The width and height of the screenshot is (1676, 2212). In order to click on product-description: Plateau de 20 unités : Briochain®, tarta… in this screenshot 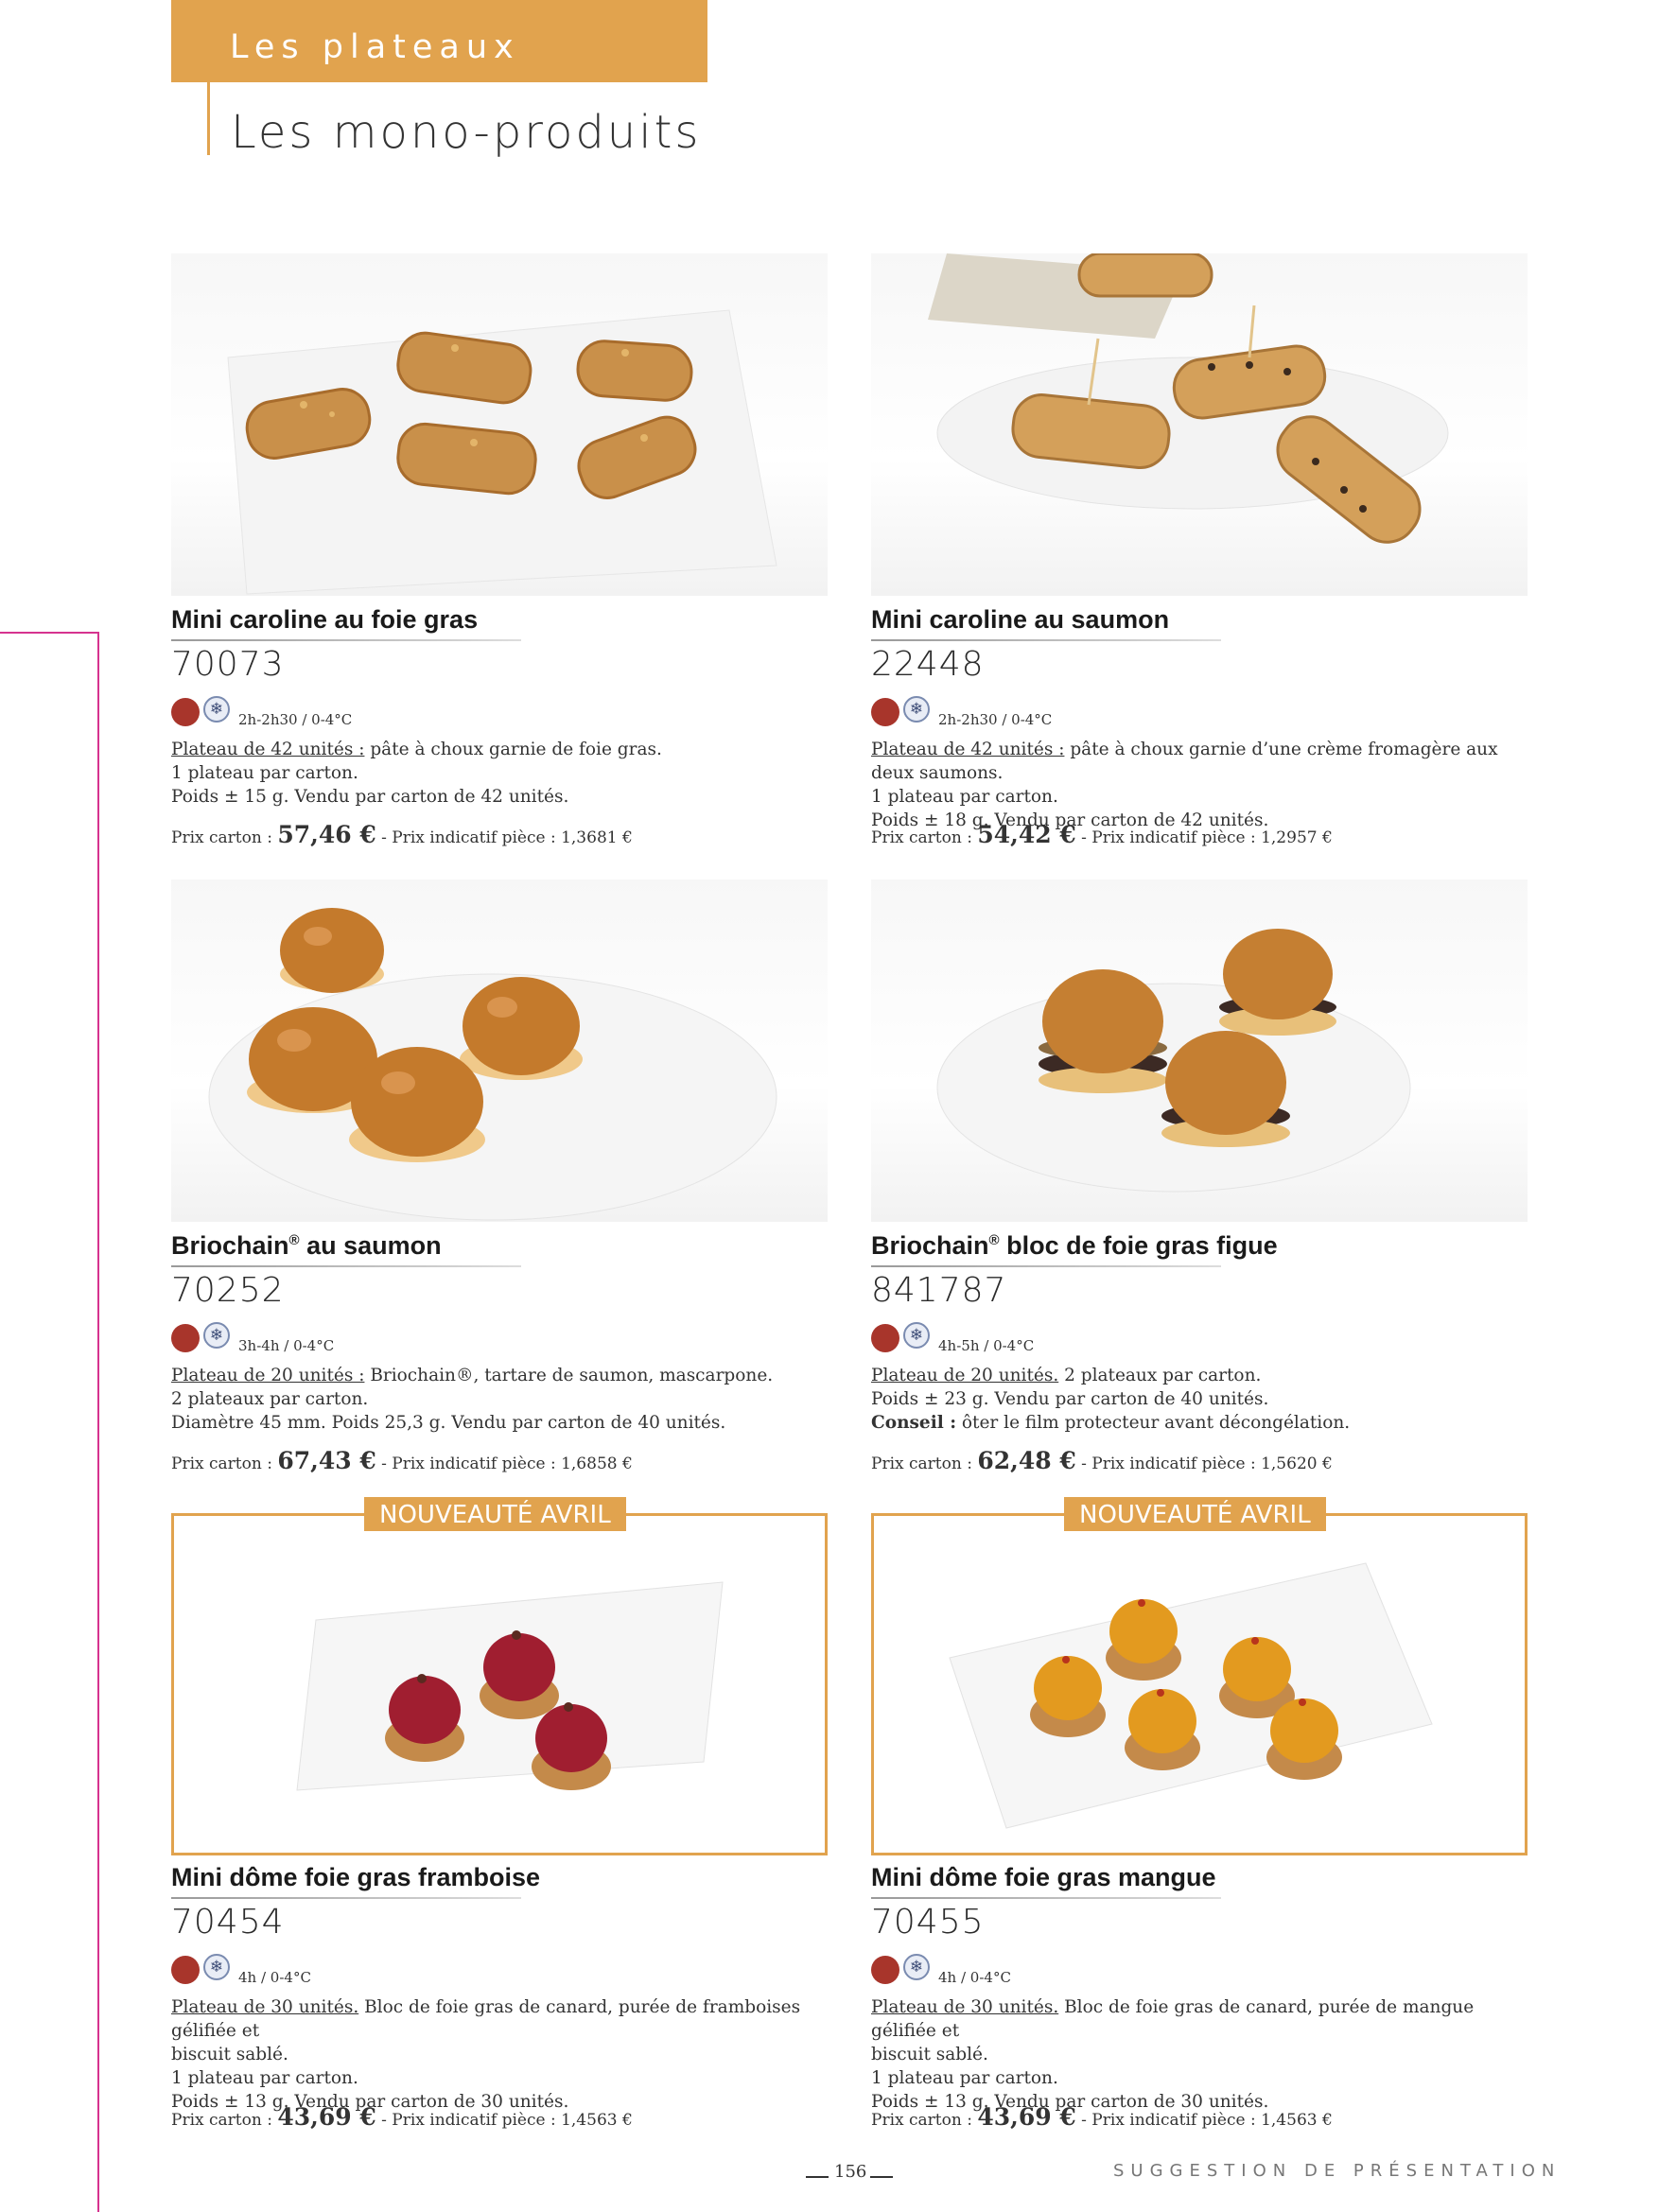, I will do `click(502, 1399)`.